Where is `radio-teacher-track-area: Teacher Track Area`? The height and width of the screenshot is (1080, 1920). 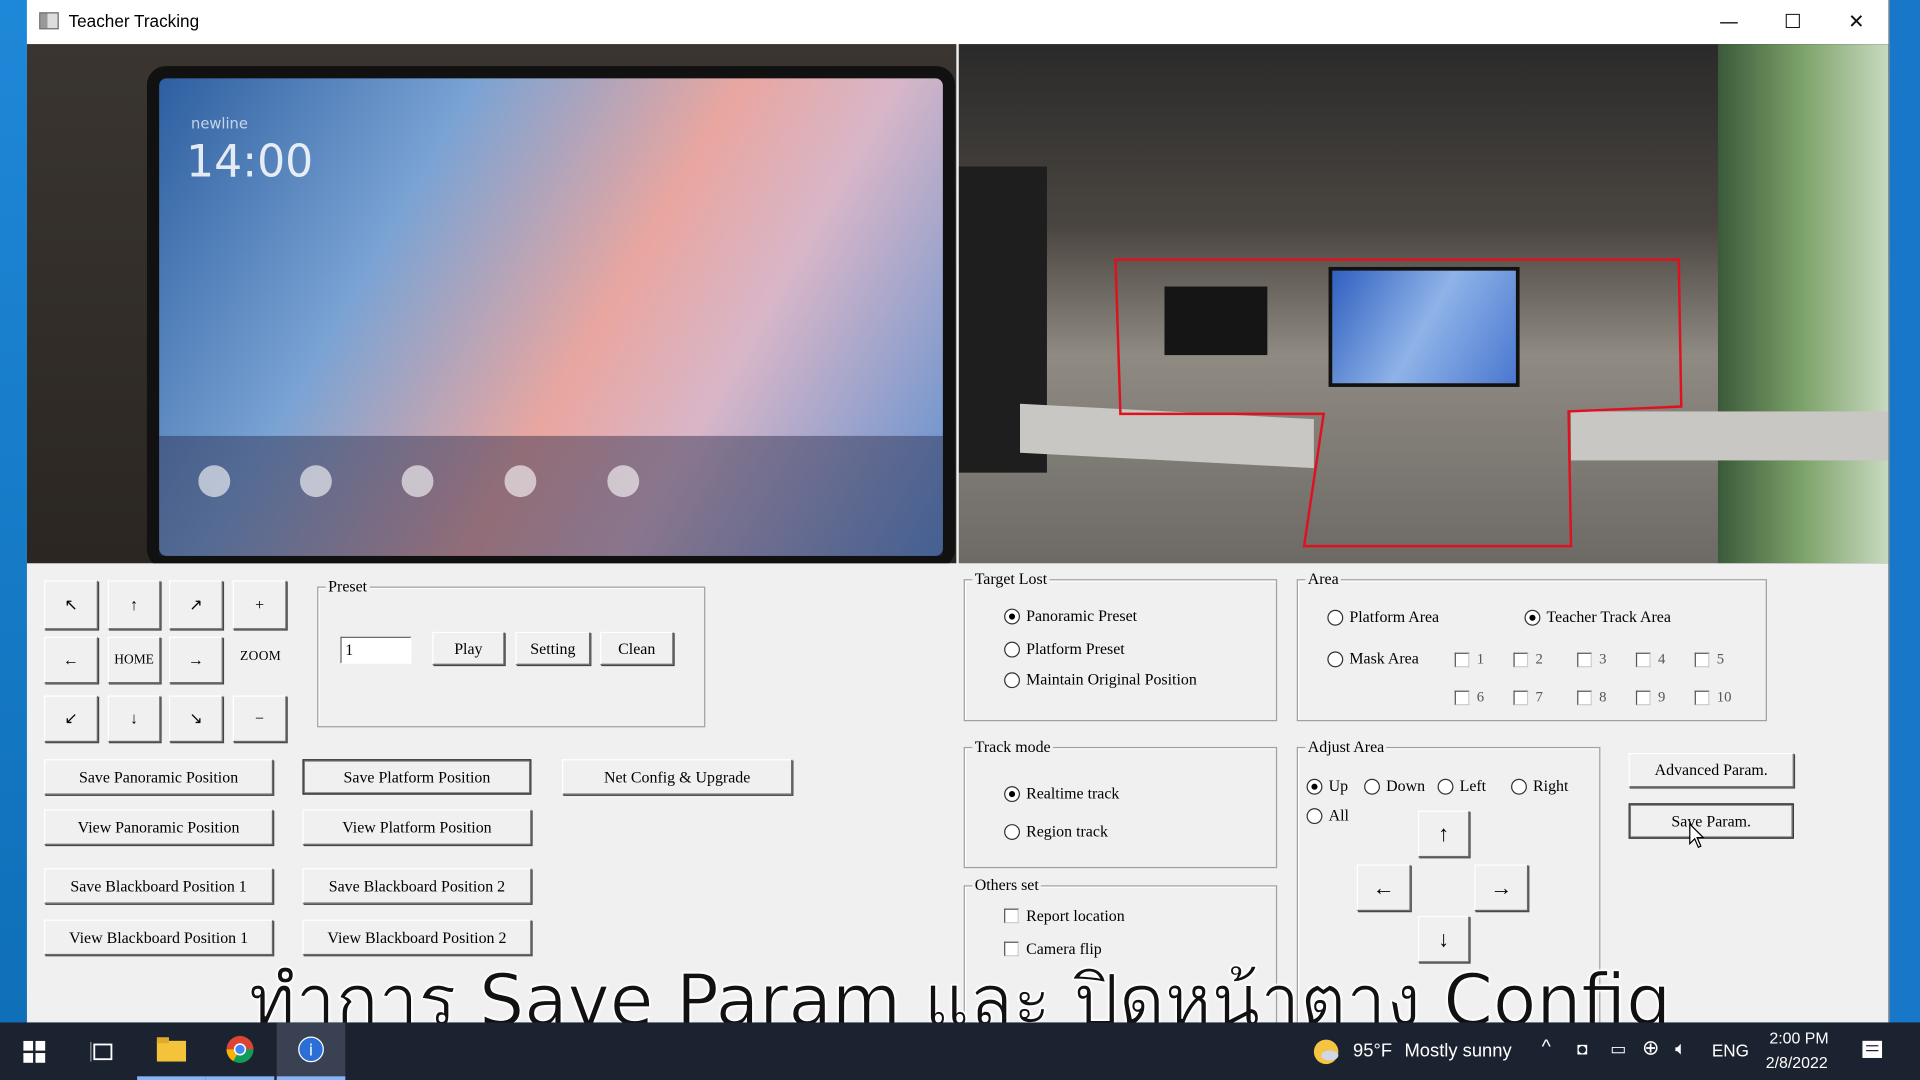 radio-teacher-track-area: Teacher Track Area is located at coordinates (1597, 617).